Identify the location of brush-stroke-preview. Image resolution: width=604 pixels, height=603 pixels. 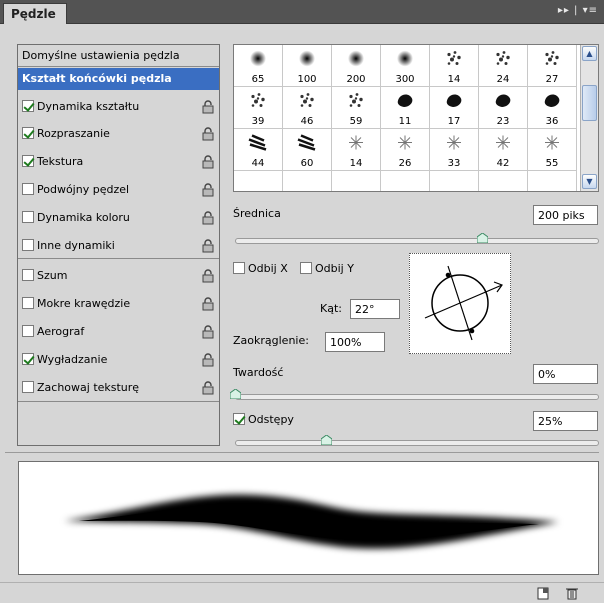
(311, 521).